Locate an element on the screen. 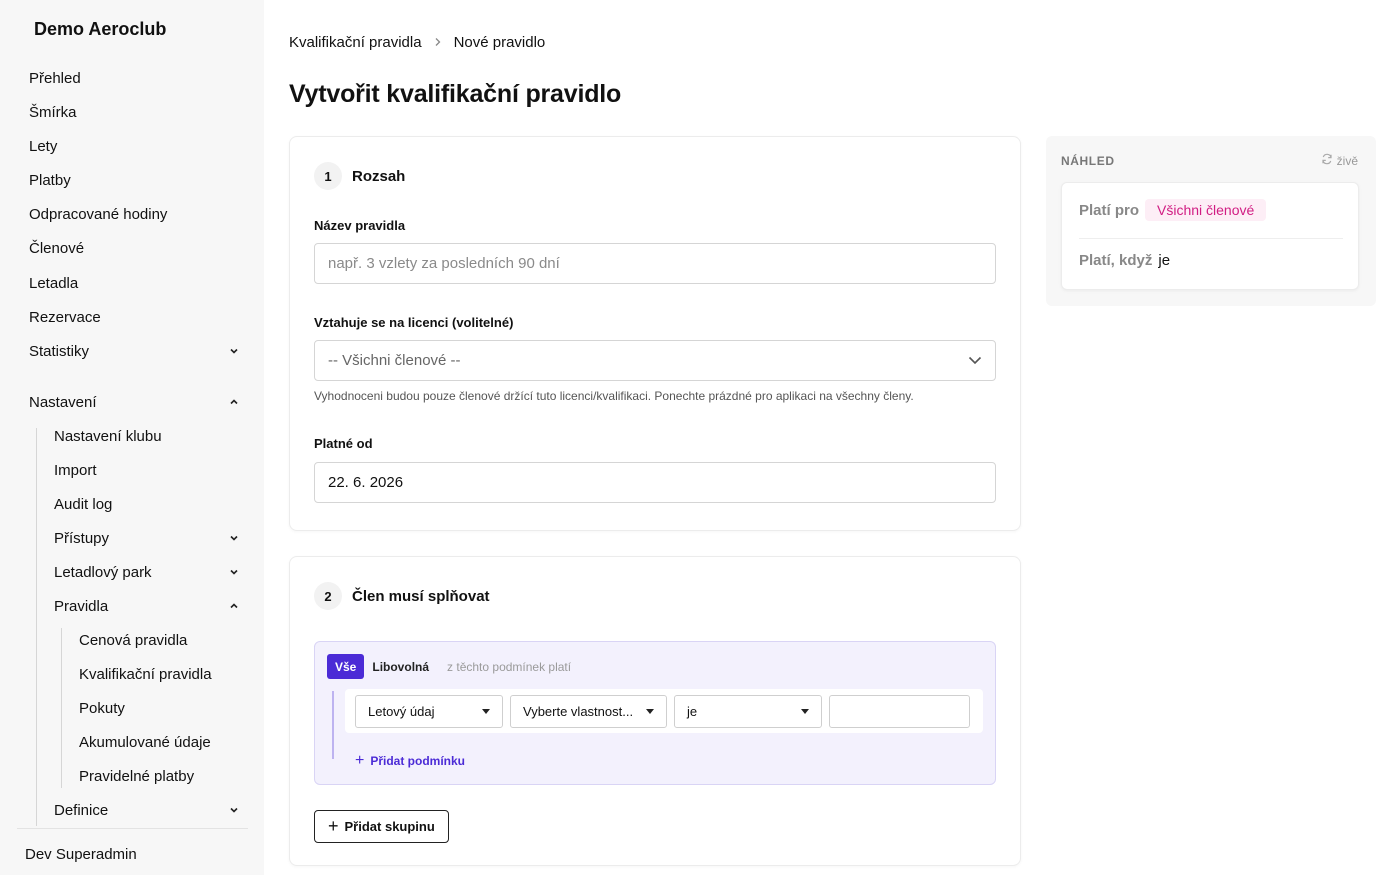 This screenshot has width=1400, height=875. add-group-label: Přidat skupinu is located at coordinates (389, 826).